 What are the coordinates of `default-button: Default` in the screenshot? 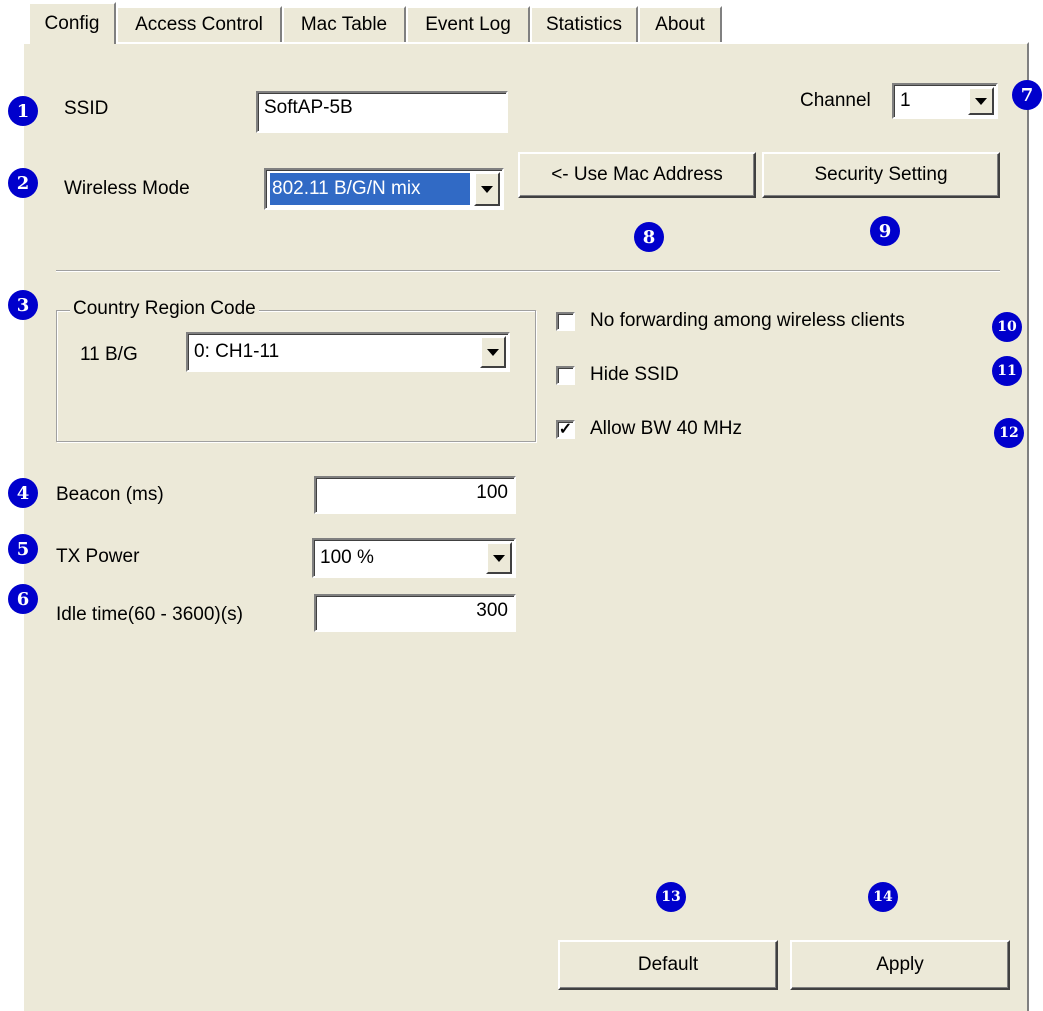 It's located at (668, 965).